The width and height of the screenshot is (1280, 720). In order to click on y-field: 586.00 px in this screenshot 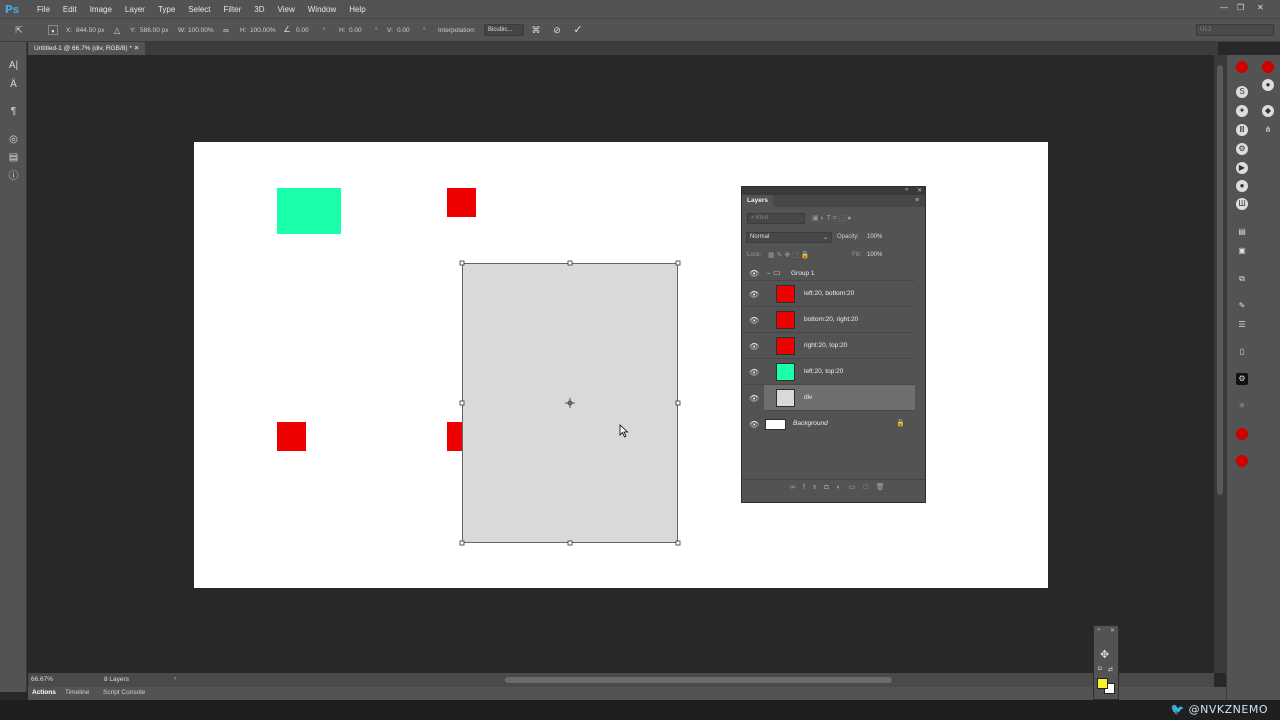, I will do `click(154, 30)`.